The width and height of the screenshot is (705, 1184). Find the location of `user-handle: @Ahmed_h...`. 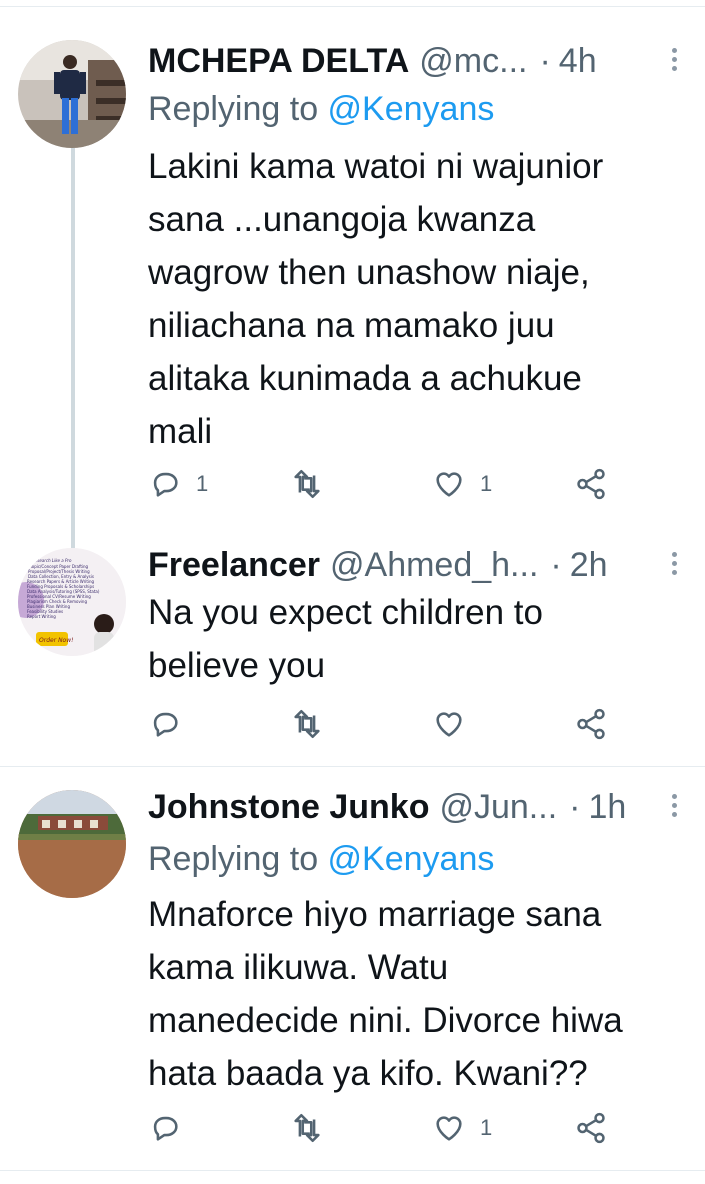

user-handle: @Ahmed_h... is located at coordinates (434, 565).